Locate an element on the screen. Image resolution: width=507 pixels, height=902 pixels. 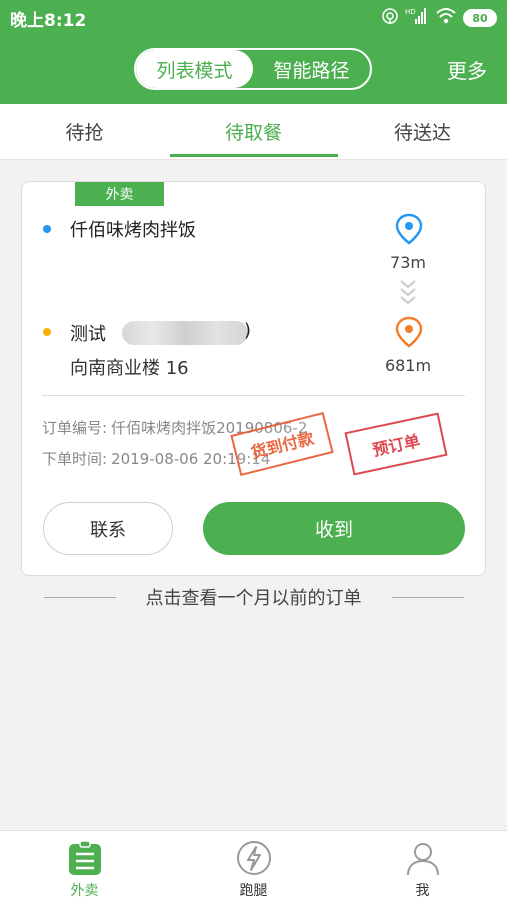
more-button: 更多 is located at coordinates (467, 69).